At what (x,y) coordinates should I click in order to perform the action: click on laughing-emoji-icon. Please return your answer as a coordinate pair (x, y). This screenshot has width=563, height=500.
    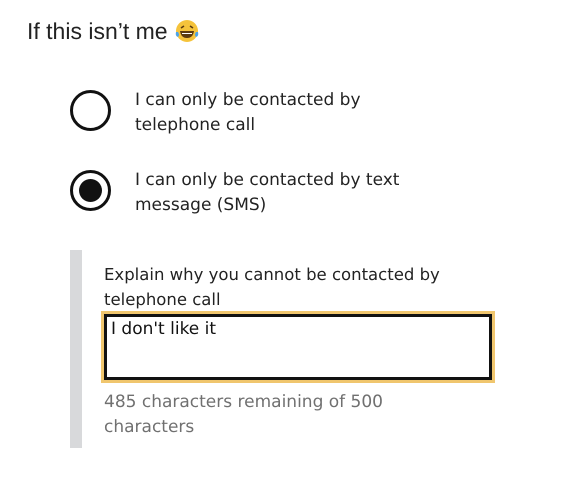
    Looking at the image, I should click on (187, 31).